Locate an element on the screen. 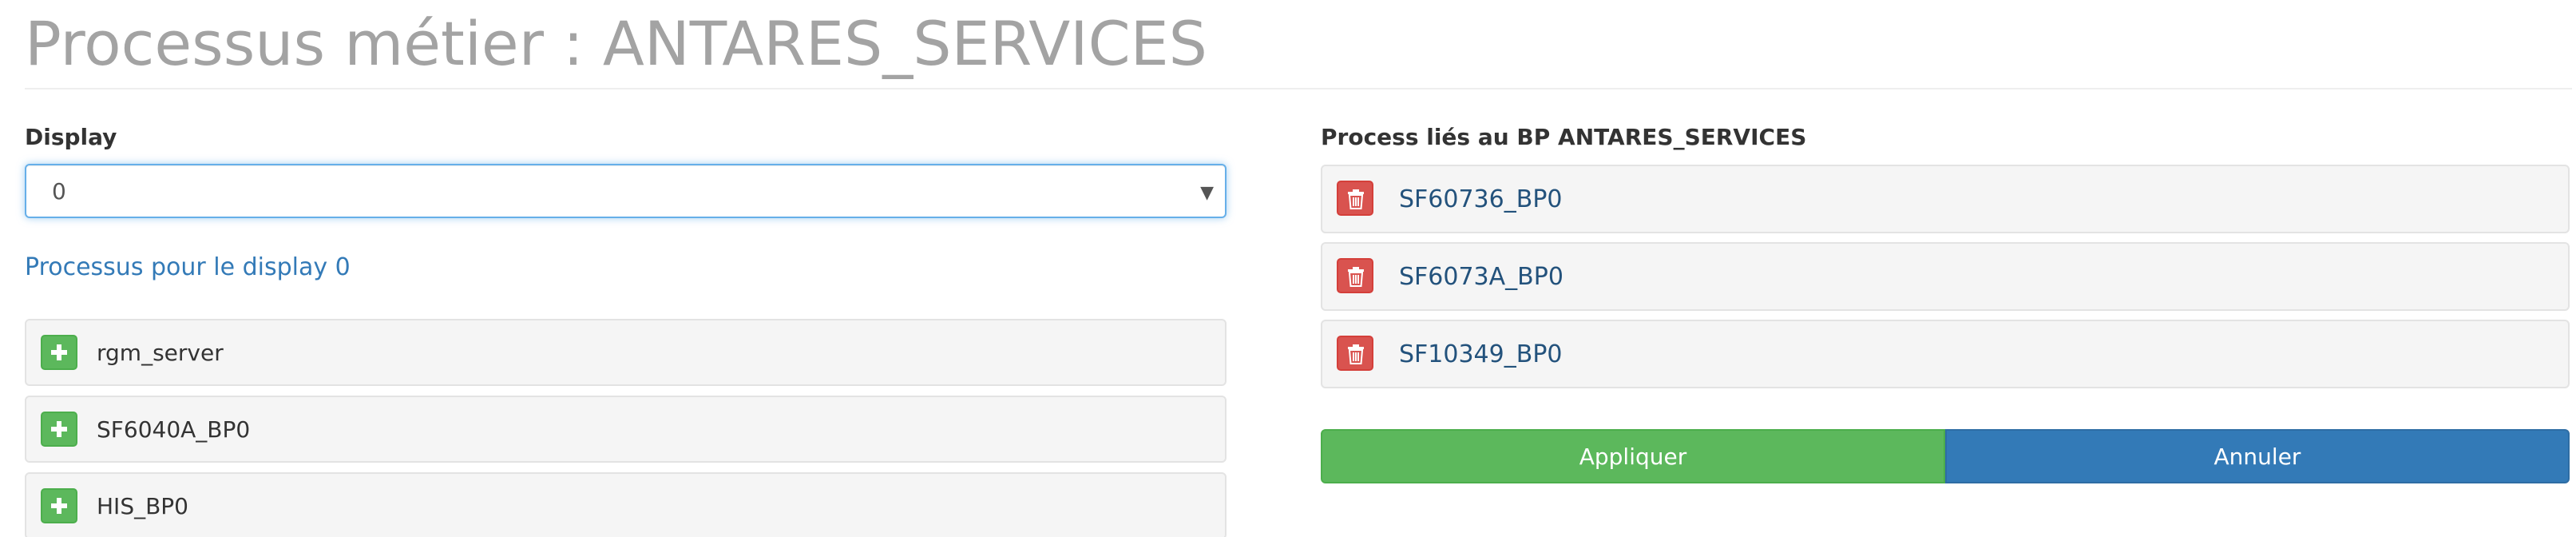 The width and height of the screenshot is (2576, 537). display-select-value: 0 is located at coordinates (59, 191).